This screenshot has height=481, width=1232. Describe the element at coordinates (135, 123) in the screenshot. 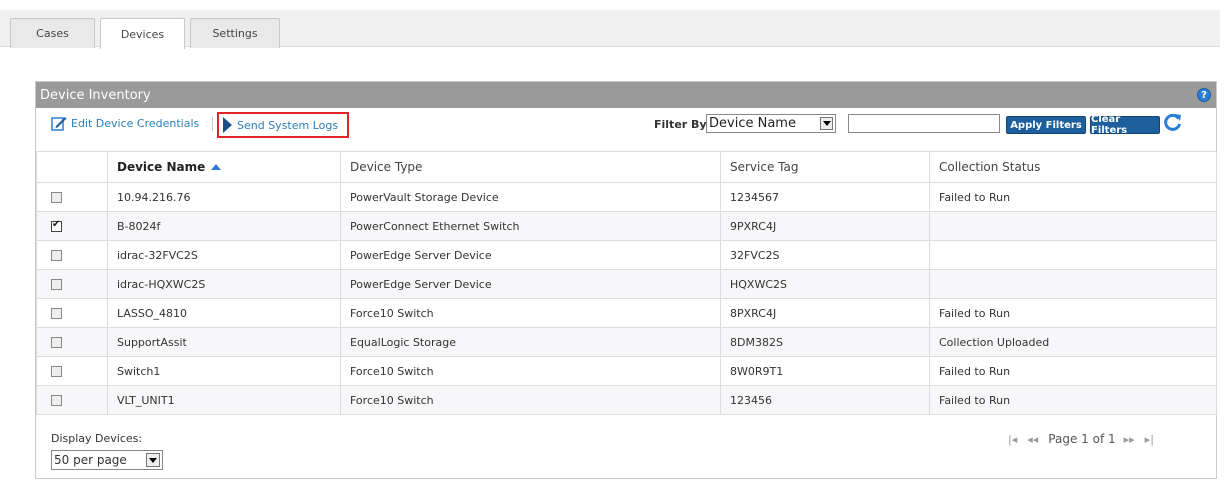

I see `edit-device-credentials-label: Edit Device Credentials` at that location.